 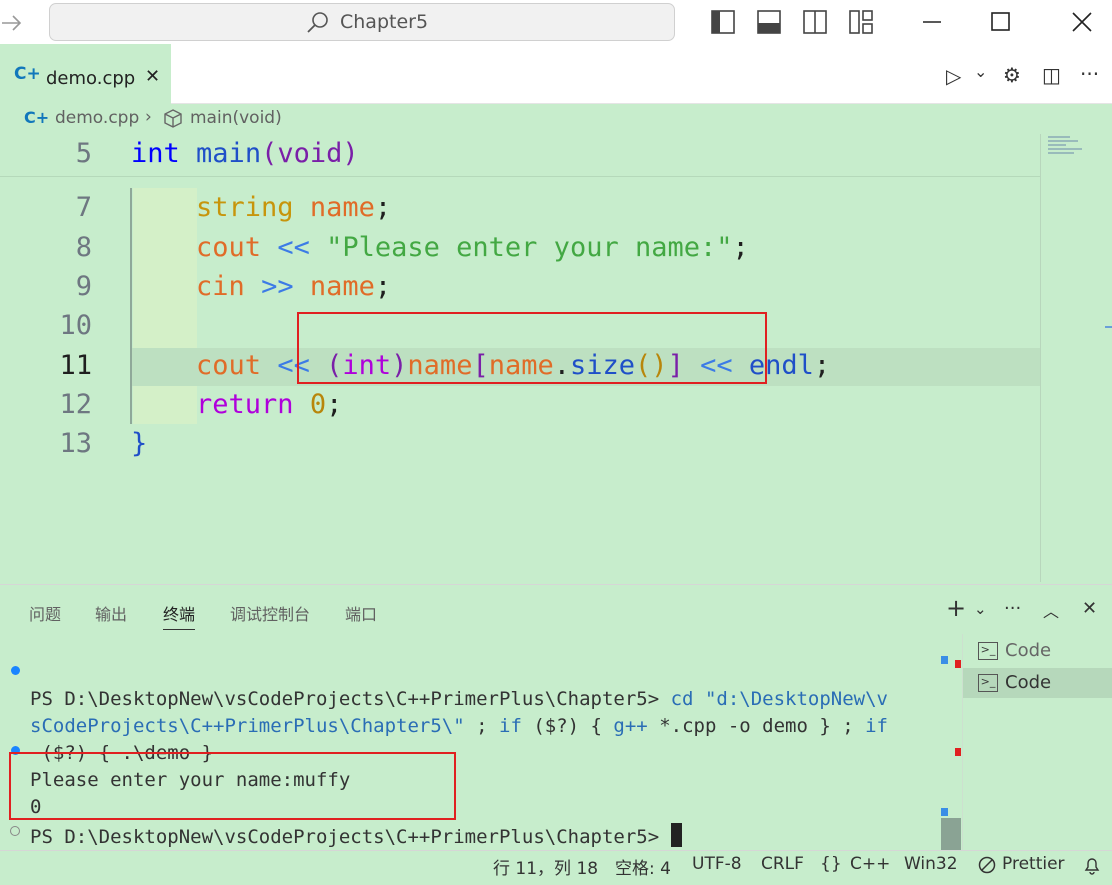 What do you see at coordinates (931, 864) in the screenshot?
I see `platform: Win32` at bounding box center [931, 864].